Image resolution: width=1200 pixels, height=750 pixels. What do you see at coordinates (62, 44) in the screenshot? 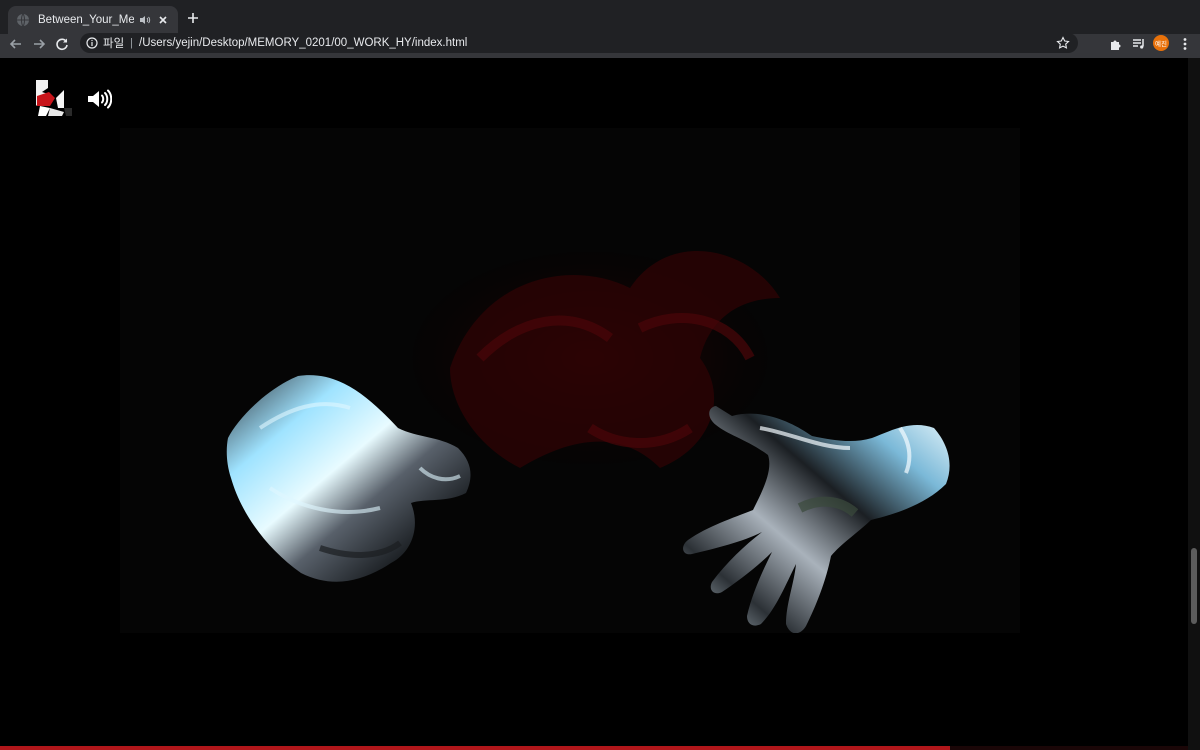
I see `reload-icon` at bounding box center [62, 44].